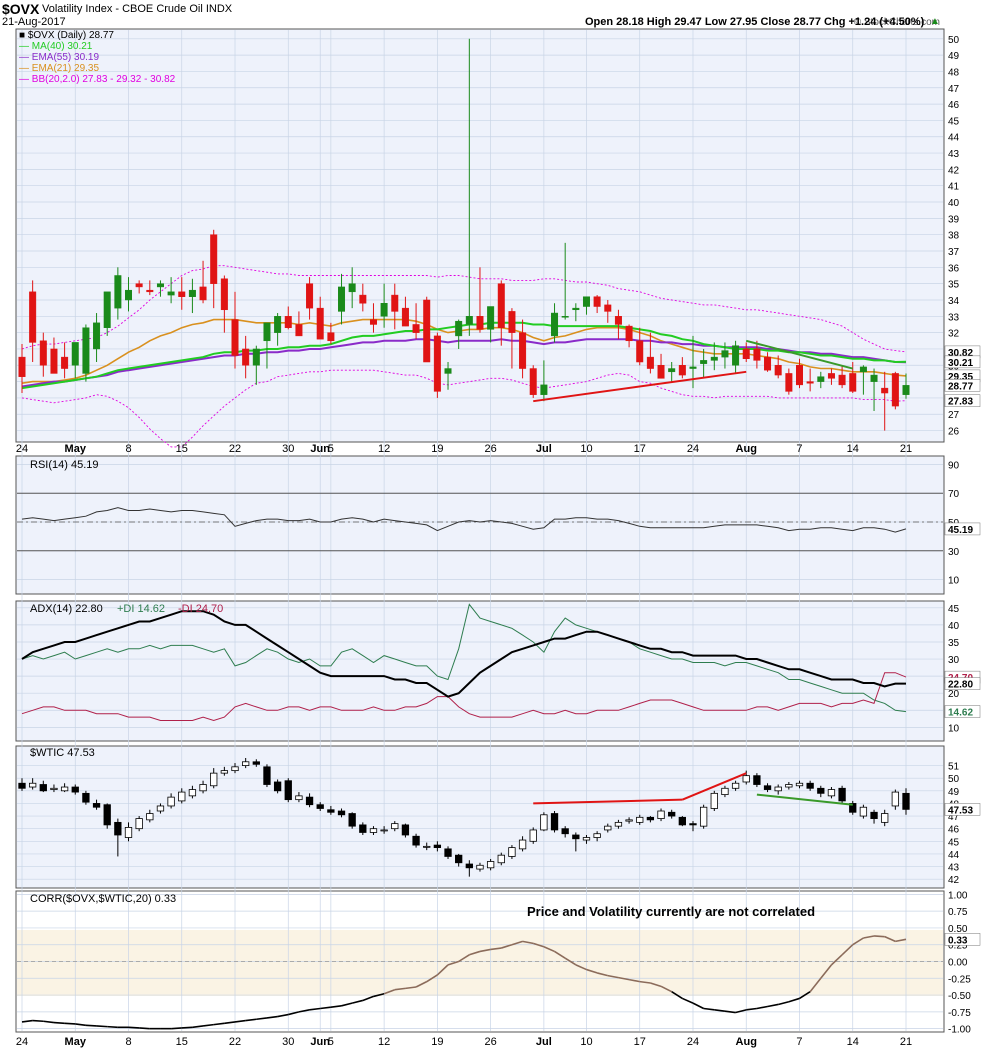  Describe the element at coordinates (954, 415) in the screenshot. I see `price-y-tick: 27` at that location.